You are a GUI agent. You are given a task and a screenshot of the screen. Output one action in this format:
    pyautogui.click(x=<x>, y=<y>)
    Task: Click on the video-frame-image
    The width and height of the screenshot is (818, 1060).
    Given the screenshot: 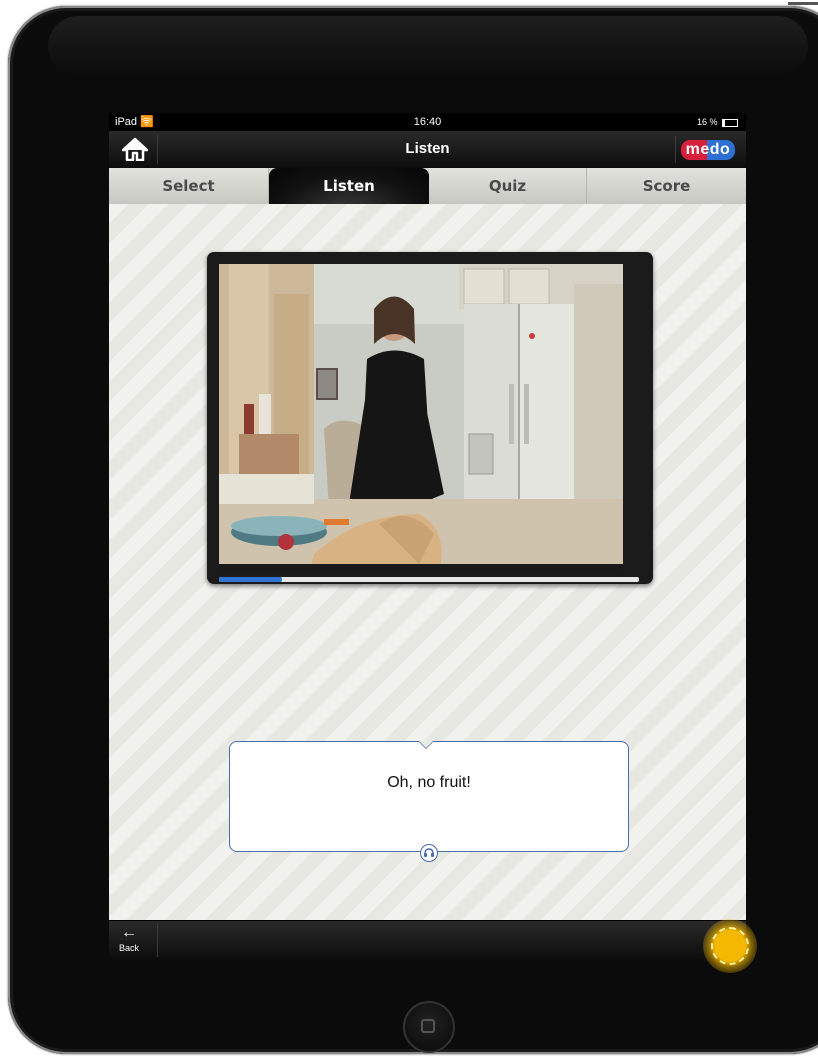 What is the action you would take?
    pyautogui.click(x=421, y=419)
    